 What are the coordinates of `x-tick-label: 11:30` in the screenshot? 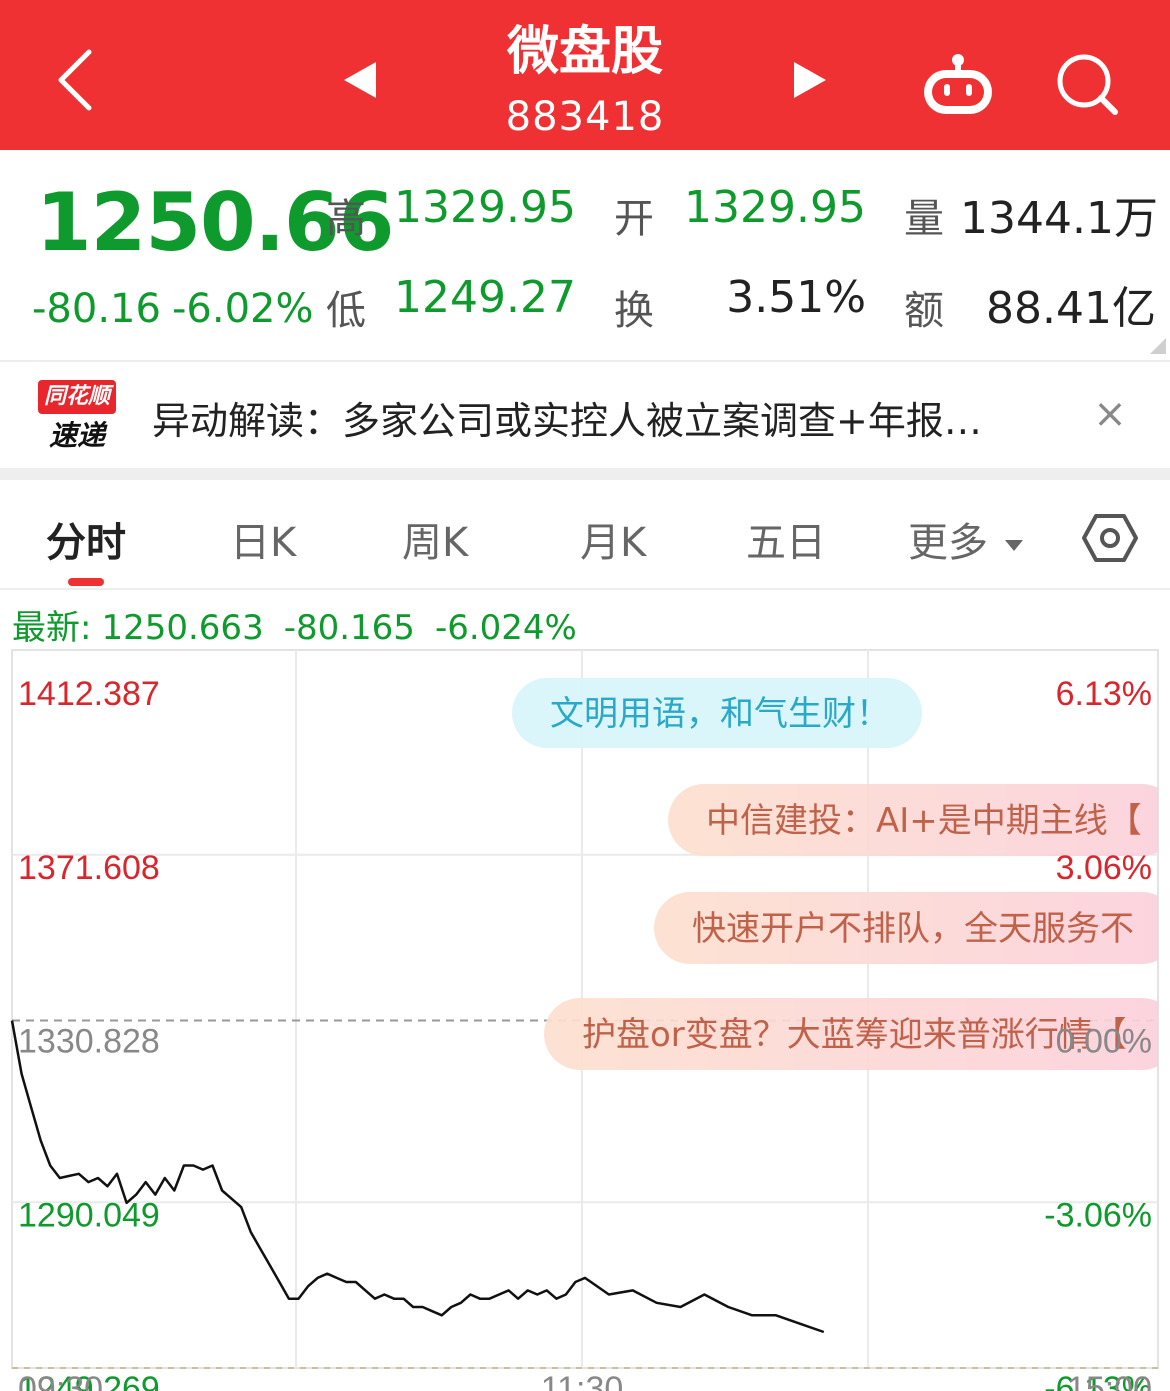 It's located at (582, 1380).